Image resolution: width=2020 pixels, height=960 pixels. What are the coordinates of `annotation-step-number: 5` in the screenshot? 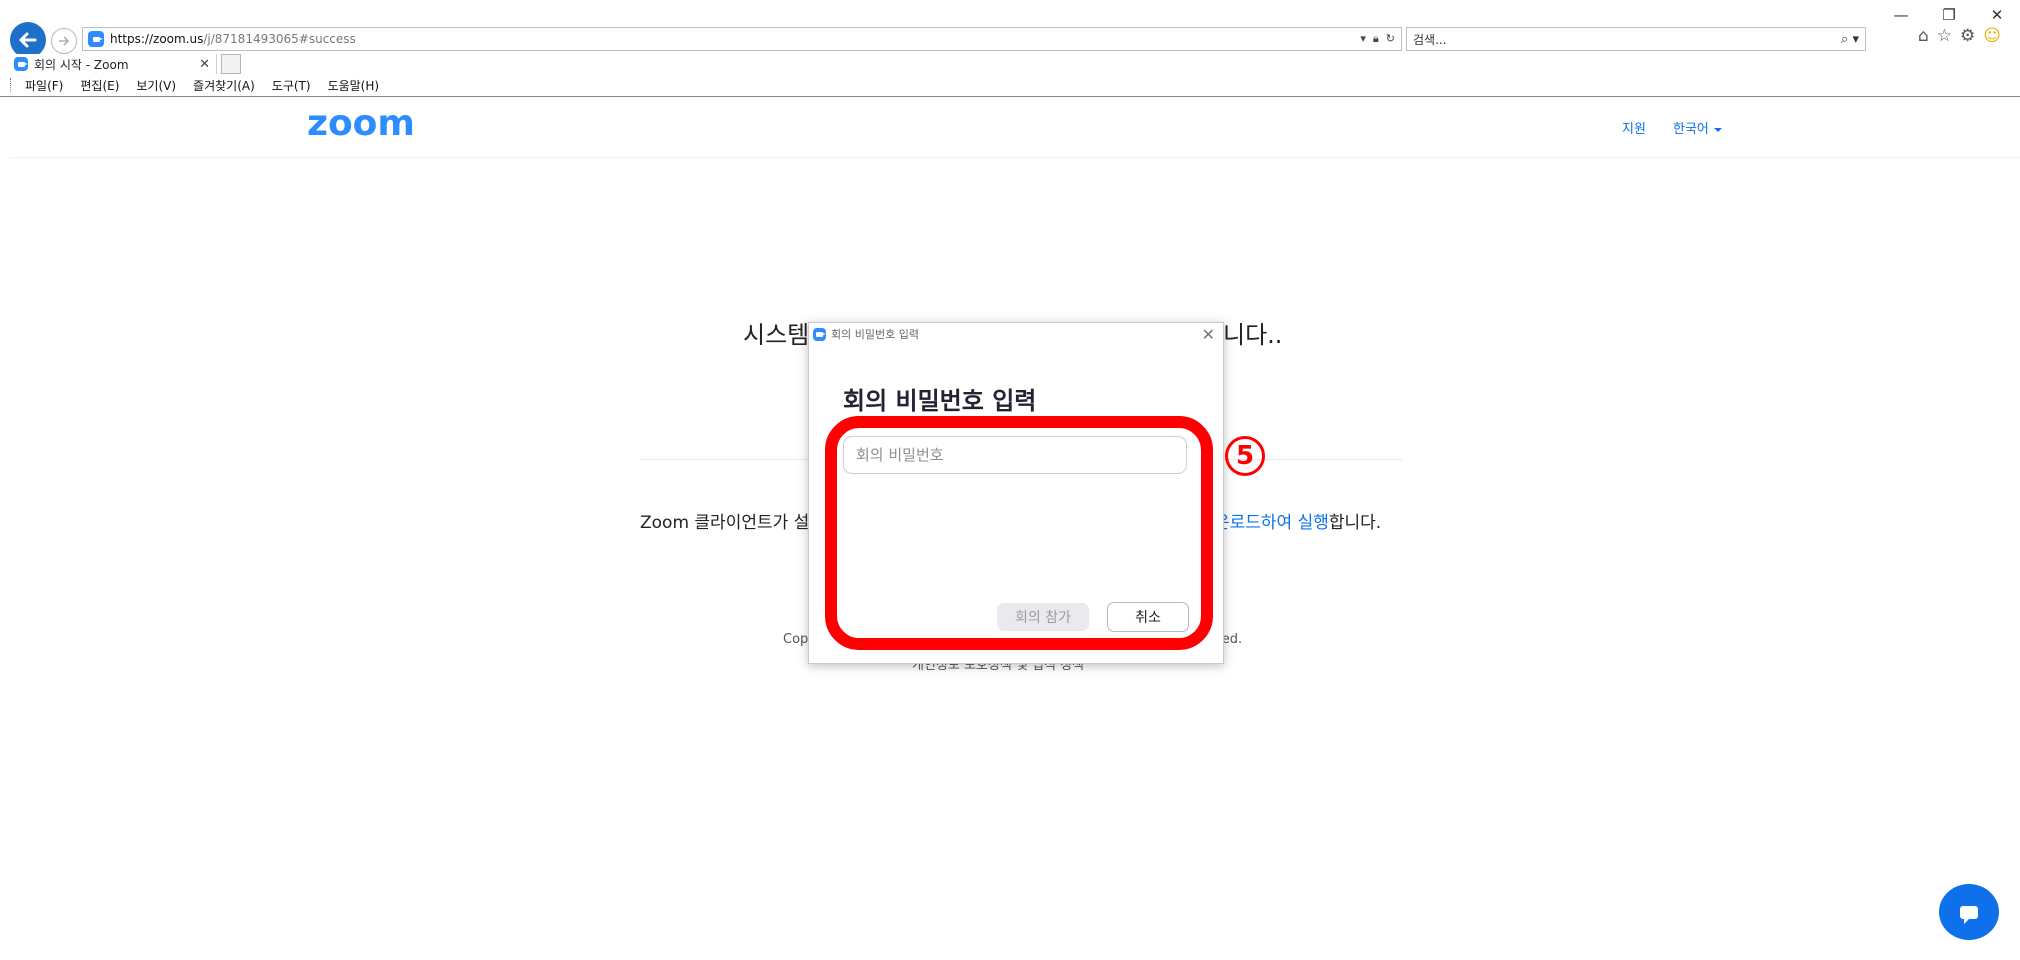 It's located at (1245, 456).